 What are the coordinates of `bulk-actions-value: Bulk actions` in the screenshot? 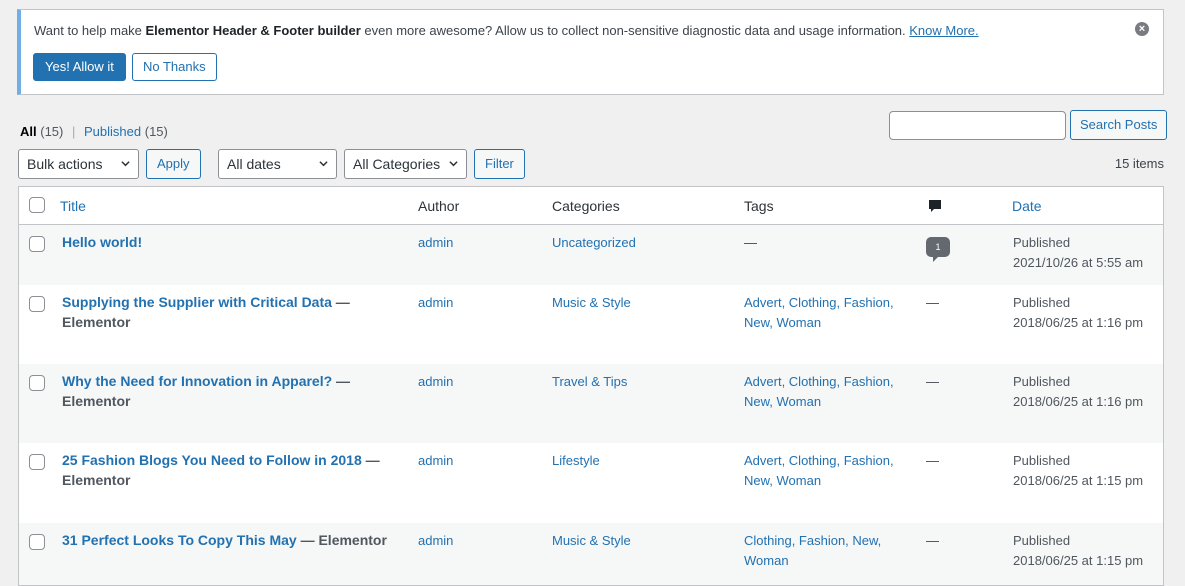 It's located at (65, 164).